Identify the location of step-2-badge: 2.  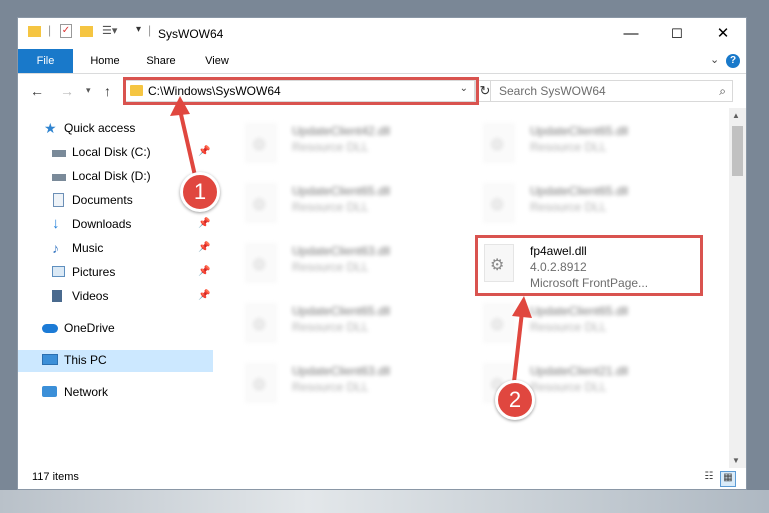
(515, 400).